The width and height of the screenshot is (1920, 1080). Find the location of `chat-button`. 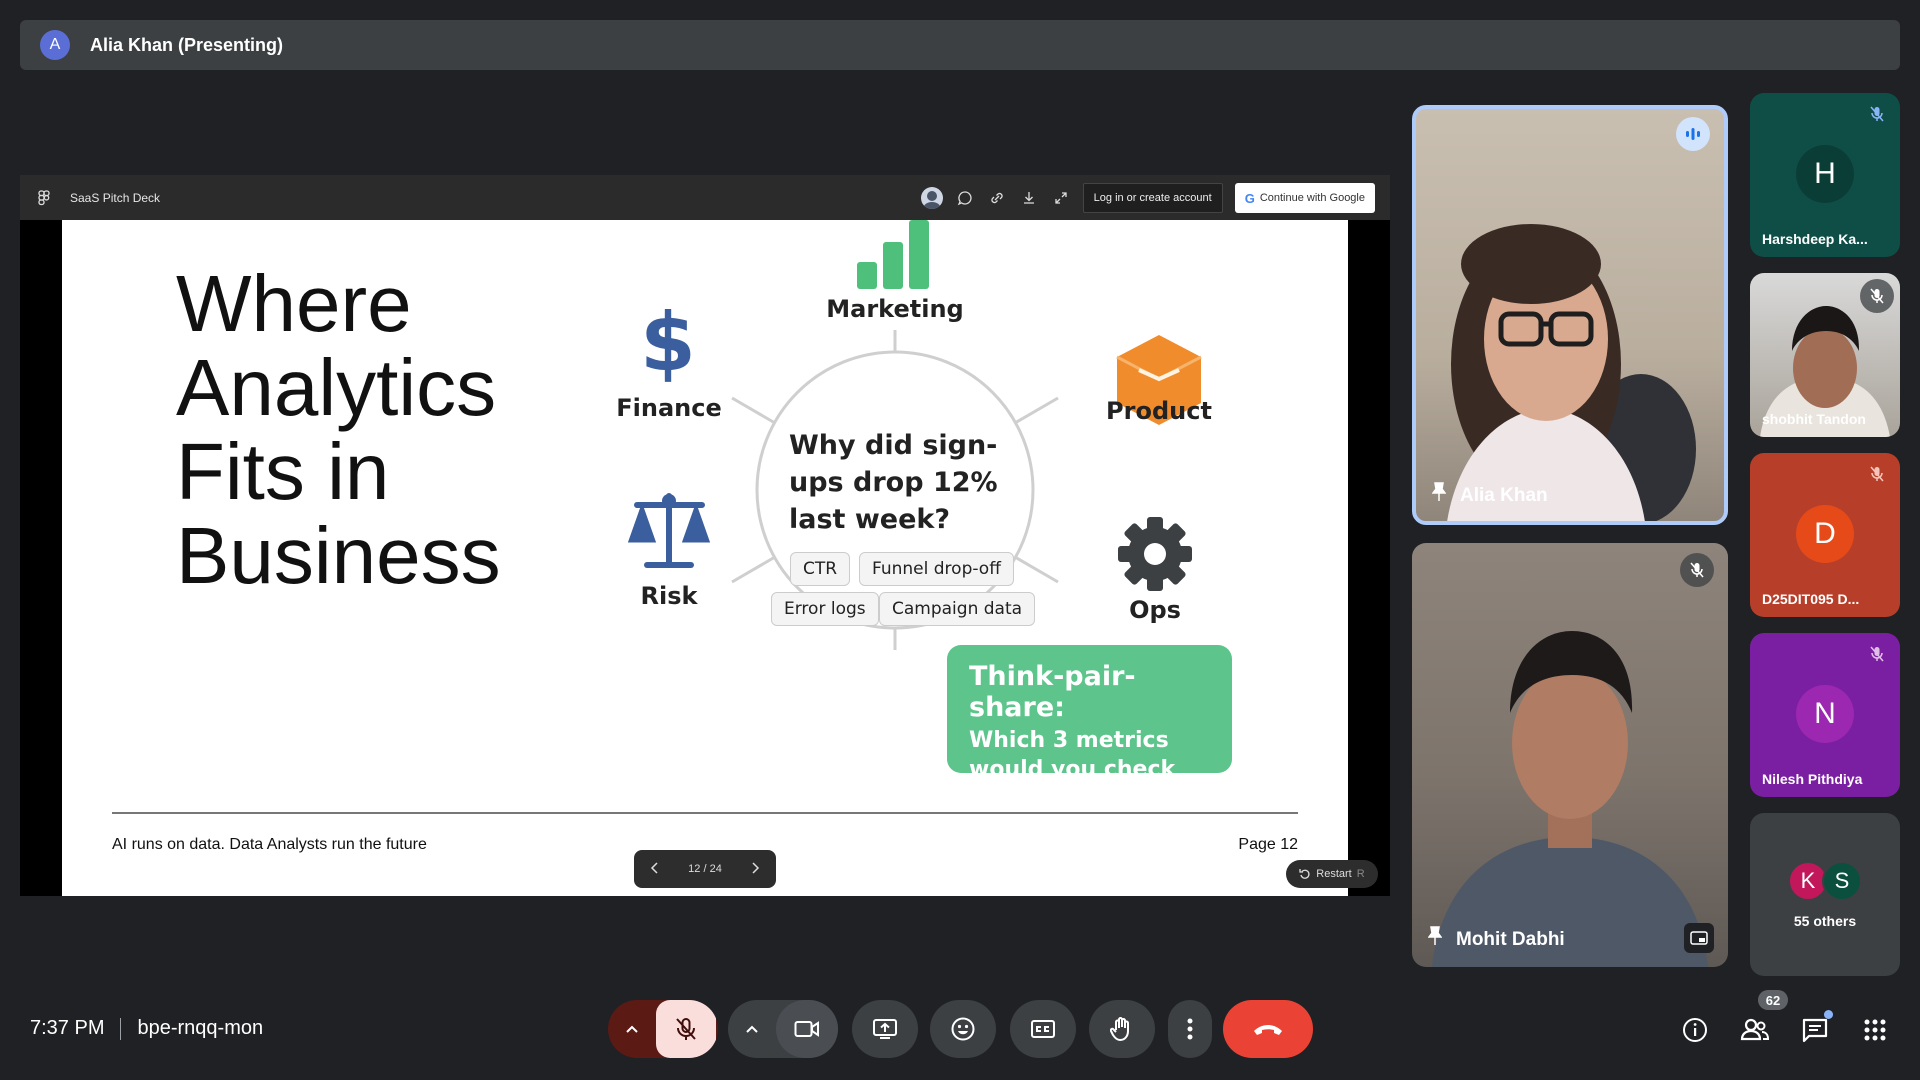

chat-button is located at coordinates (1815, 1030).